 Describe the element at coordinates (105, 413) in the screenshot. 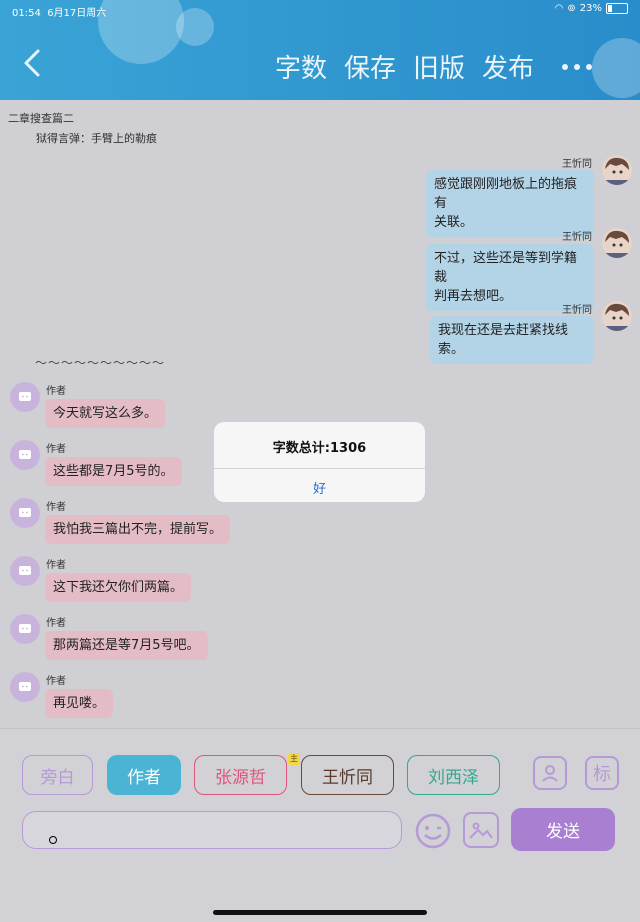

I see `message-bubble: 今天就写这么多。` at that location.